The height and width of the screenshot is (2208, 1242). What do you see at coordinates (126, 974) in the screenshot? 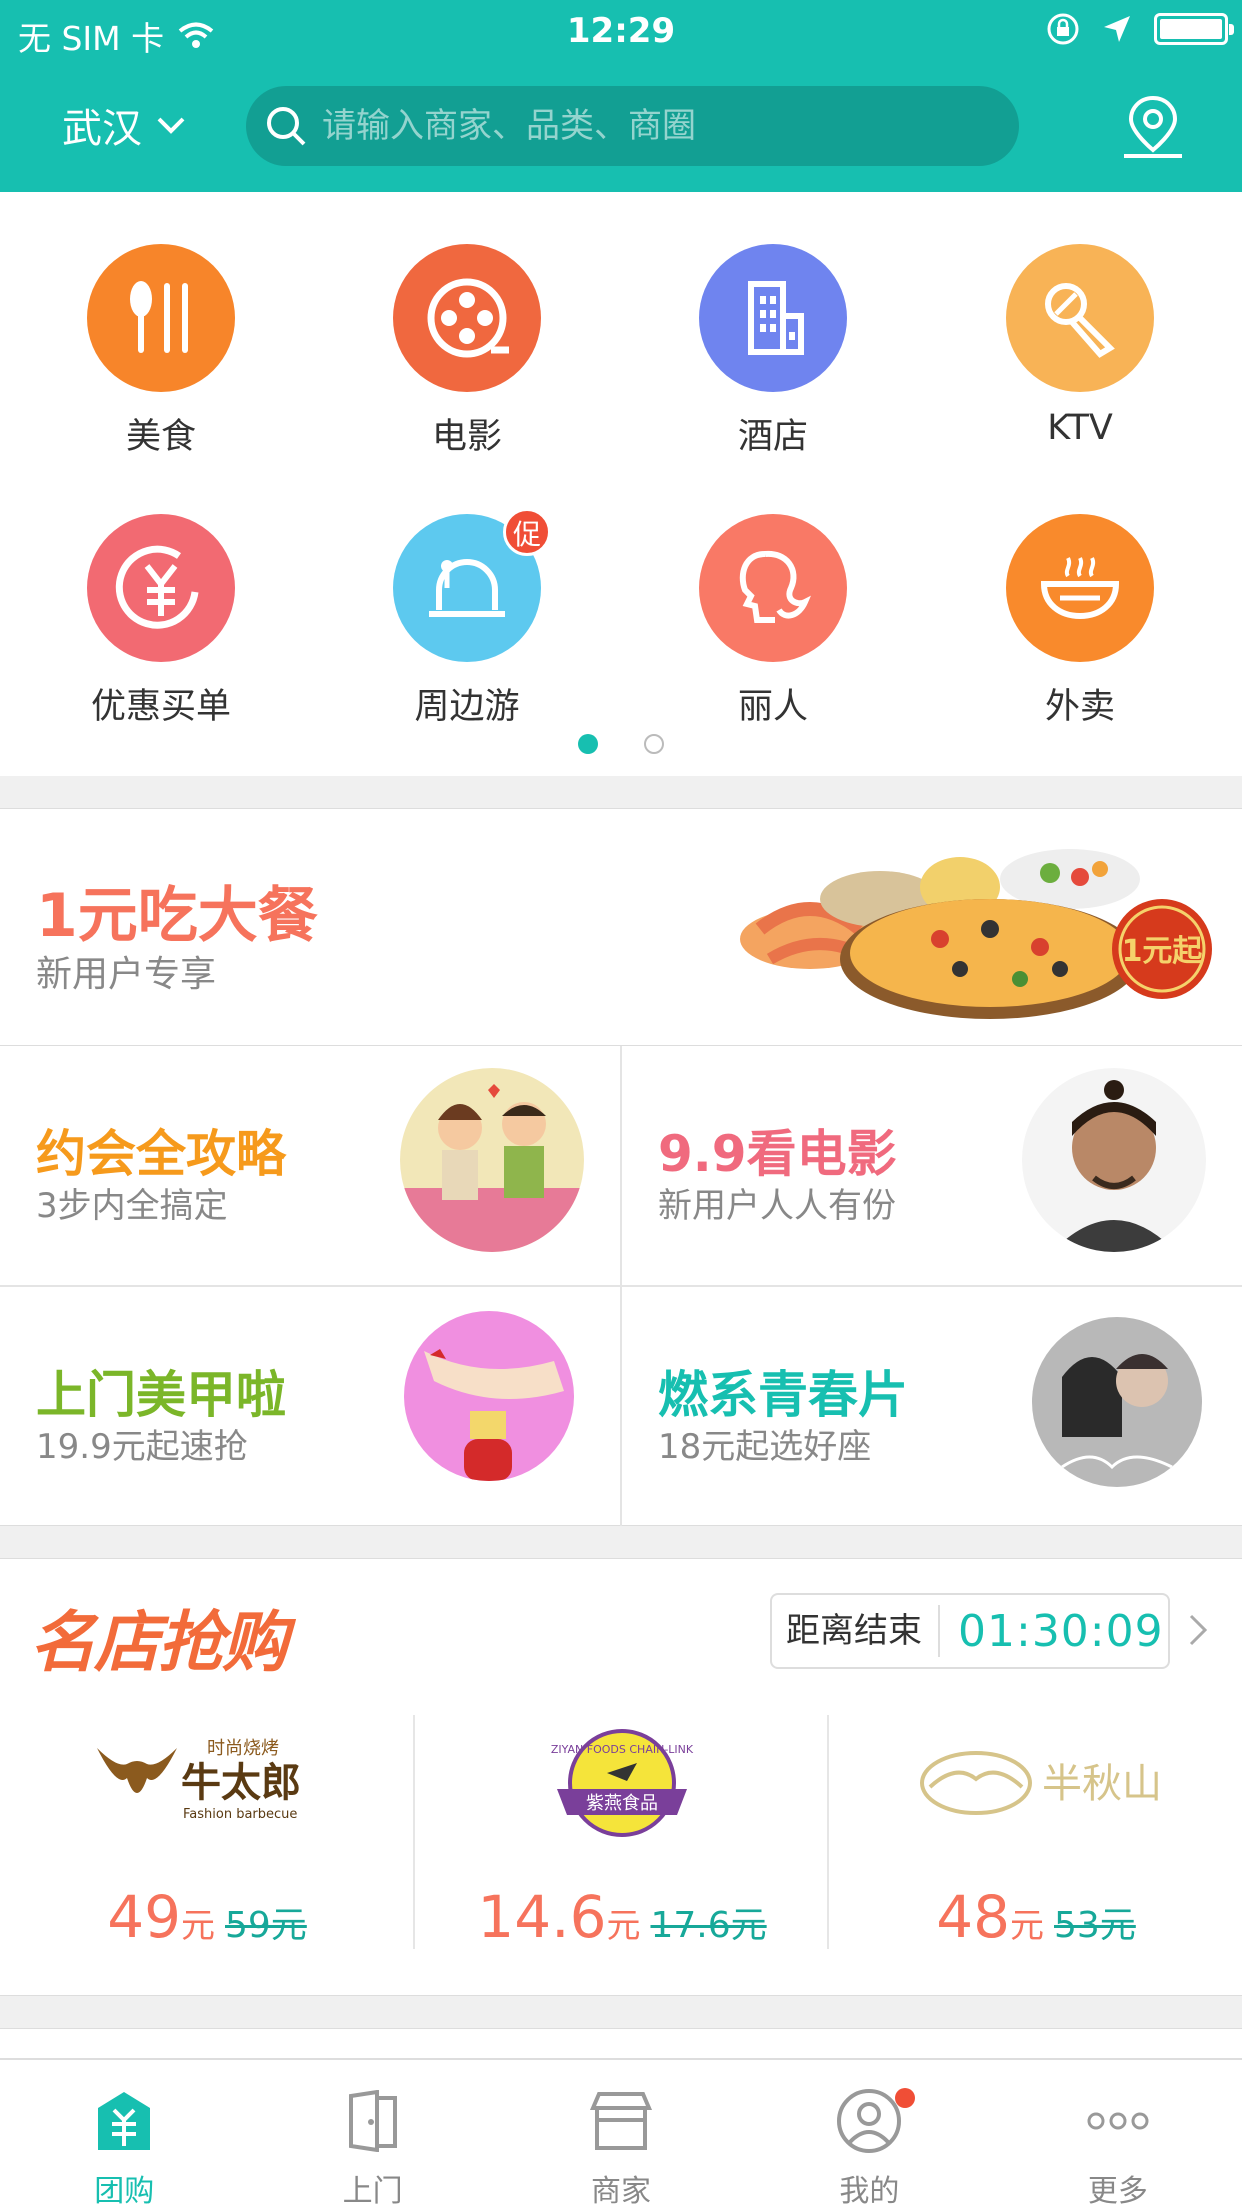
I see `banner-subtitle: 新用户专享` at bounding box center [126, 974].